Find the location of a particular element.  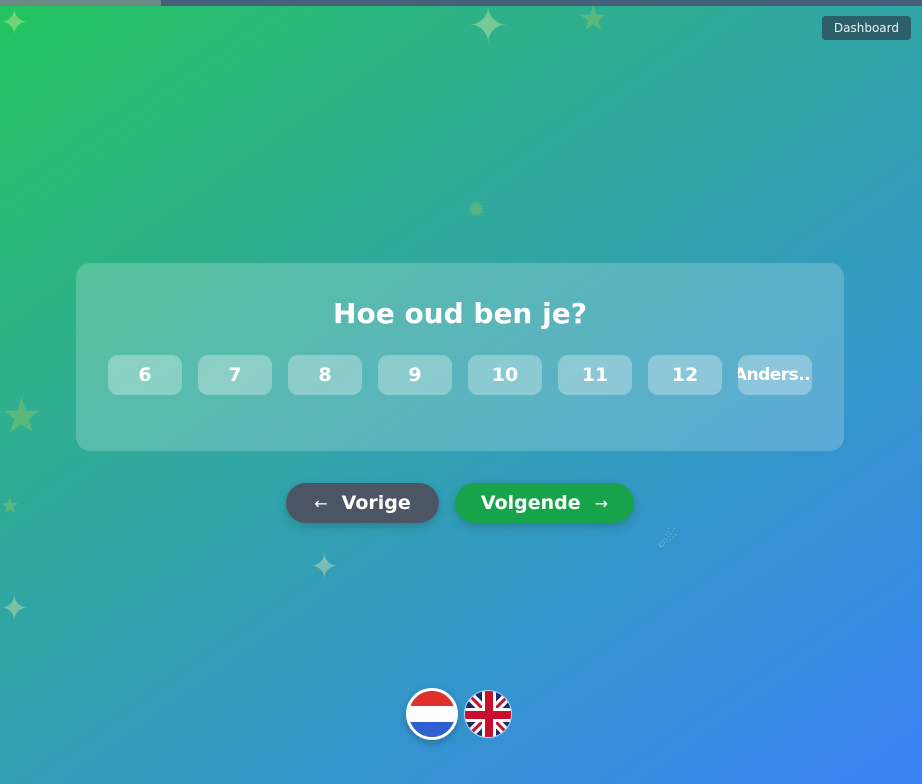

question-title: Hoe oud ben je? is located at coordinates (460, 313).